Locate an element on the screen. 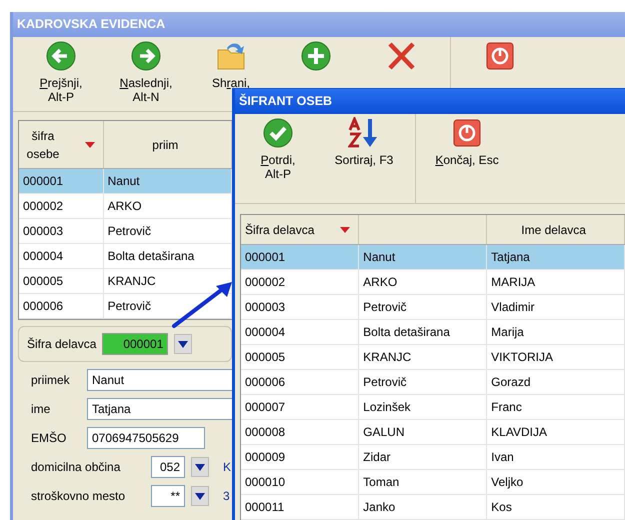 This screenshot has height=520, width=625. table-cell: Franc is located at coordinates (556, 407).